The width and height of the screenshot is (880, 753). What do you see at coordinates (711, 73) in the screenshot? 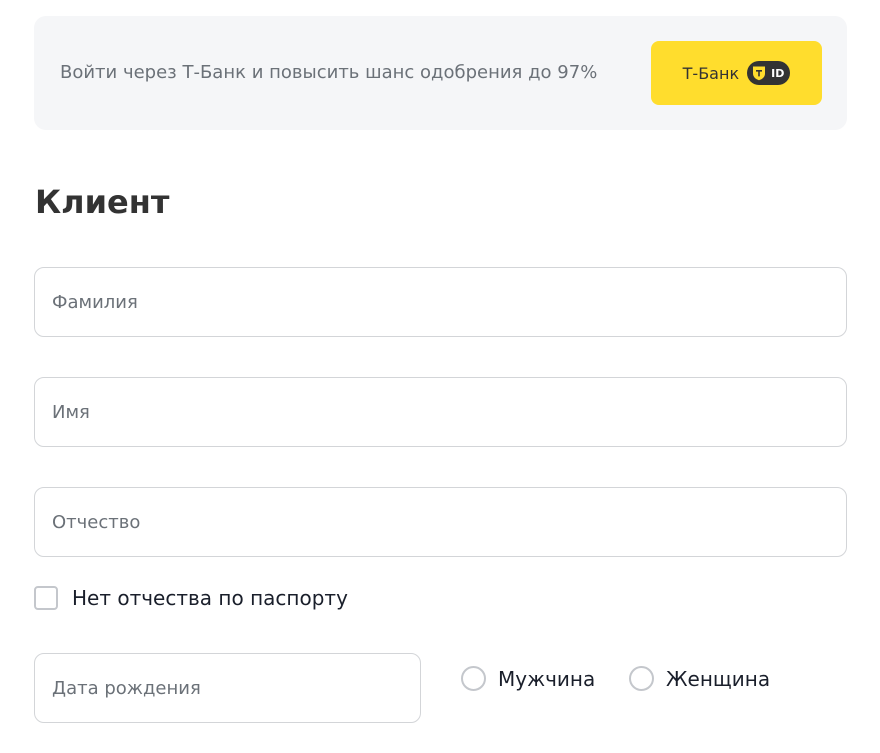
I see `tbank-button-label: Т-Банк` at bounding box center [711, 73].